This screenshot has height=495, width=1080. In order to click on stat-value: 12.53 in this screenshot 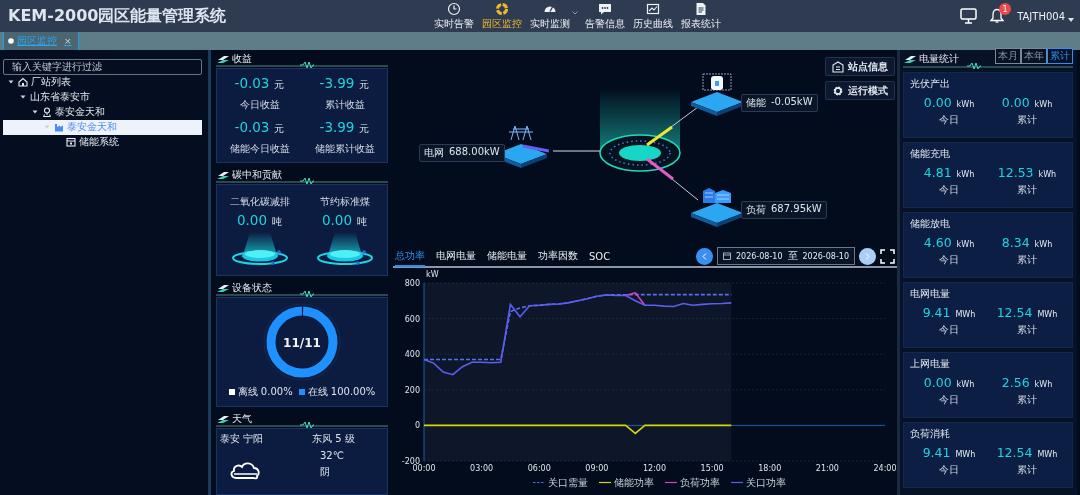, I will do `click(1015, 172)`.